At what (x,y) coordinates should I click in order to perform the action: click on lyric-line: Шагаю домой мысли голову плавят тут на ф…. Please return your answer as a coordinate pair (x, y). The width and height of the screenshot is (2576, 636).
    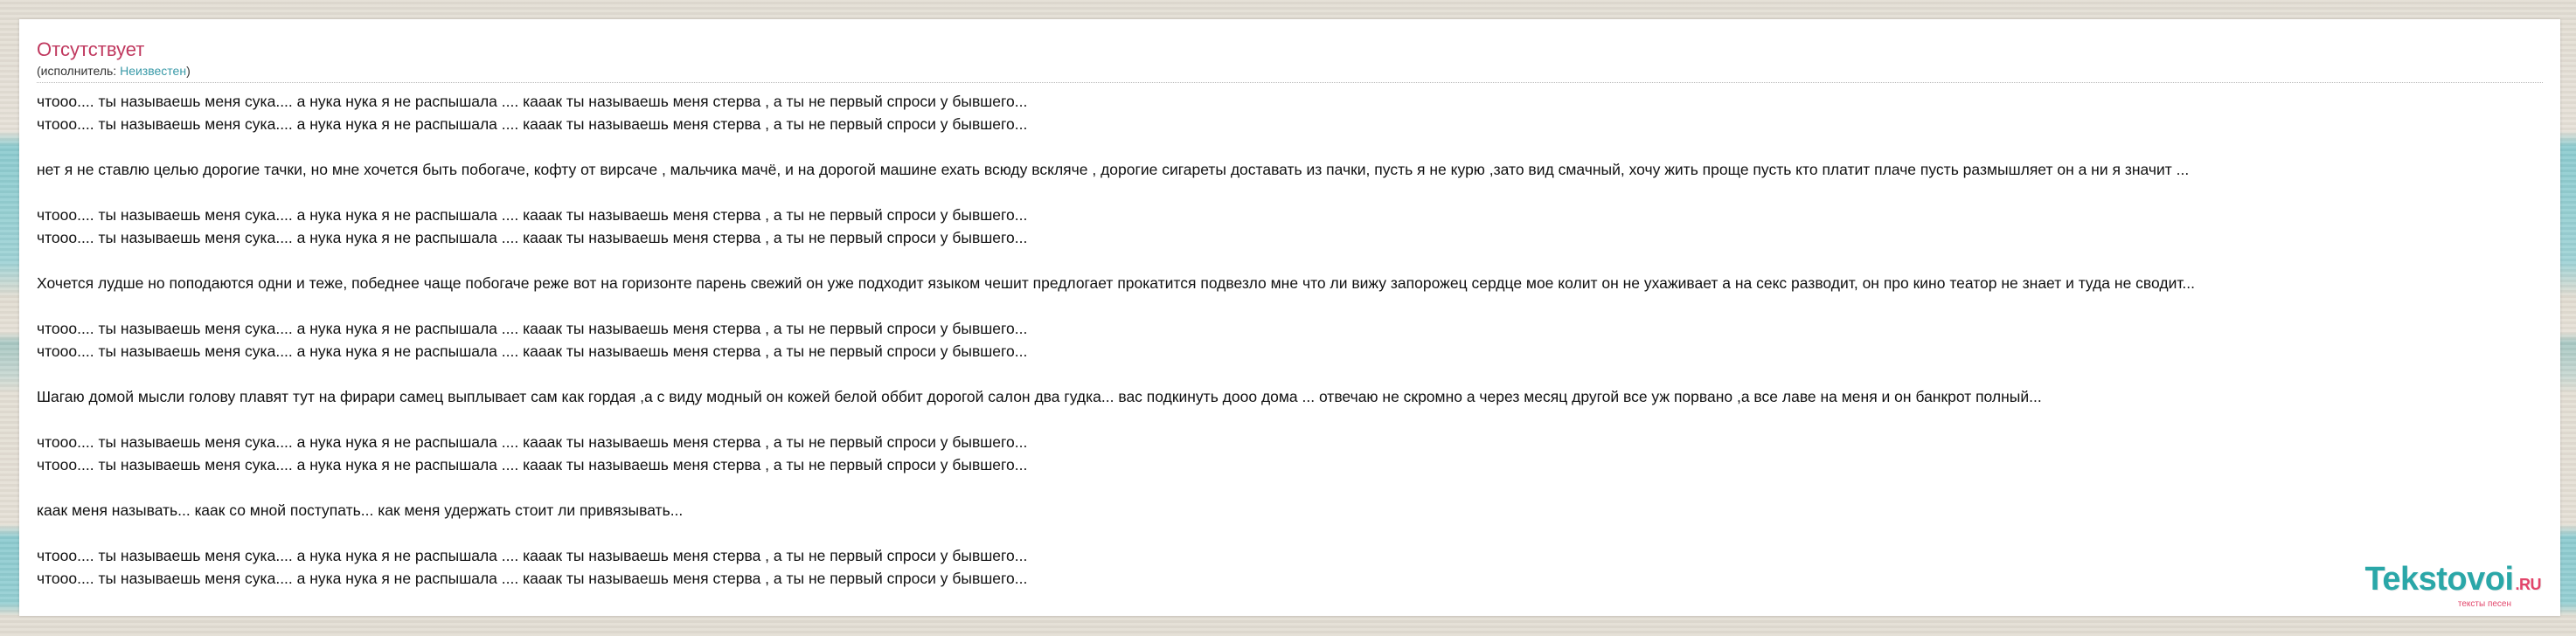
    Looking at the image, I should click on (1039, 396).